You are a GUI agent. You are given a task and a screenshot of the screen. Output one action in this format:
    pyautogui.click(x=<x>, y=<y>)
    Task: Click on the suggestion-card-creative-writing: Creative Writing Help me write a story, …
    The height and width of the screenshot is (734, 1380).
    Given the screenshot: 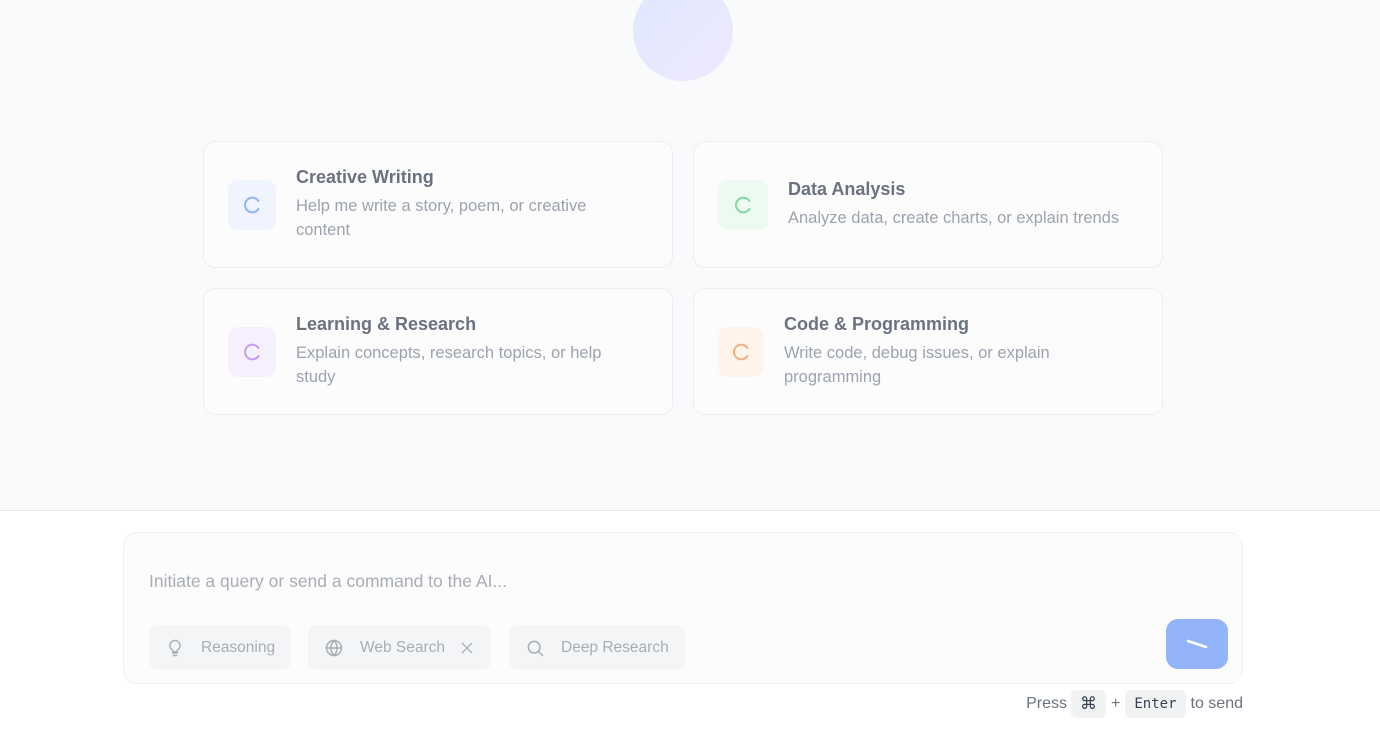 What is the action you would take?
    pyautogui.click(x=438, y=204)
    